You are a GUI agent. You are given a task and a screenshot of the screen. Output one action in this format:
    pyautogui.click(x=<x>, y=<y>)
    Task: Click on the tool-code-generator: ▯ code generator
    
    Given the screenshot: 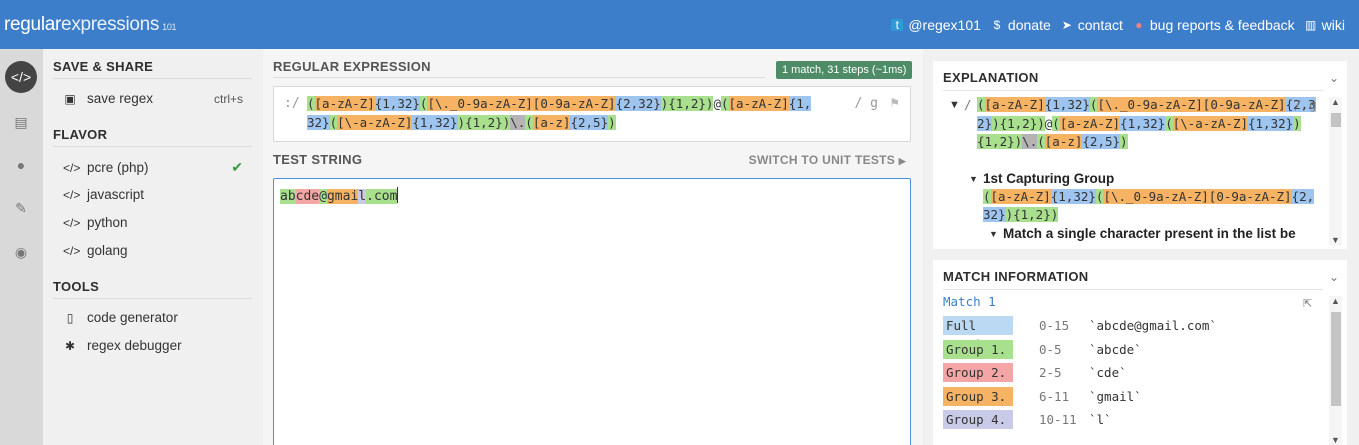 What is the action you would take?
    pyautogui.click(x=153, y=317)
    